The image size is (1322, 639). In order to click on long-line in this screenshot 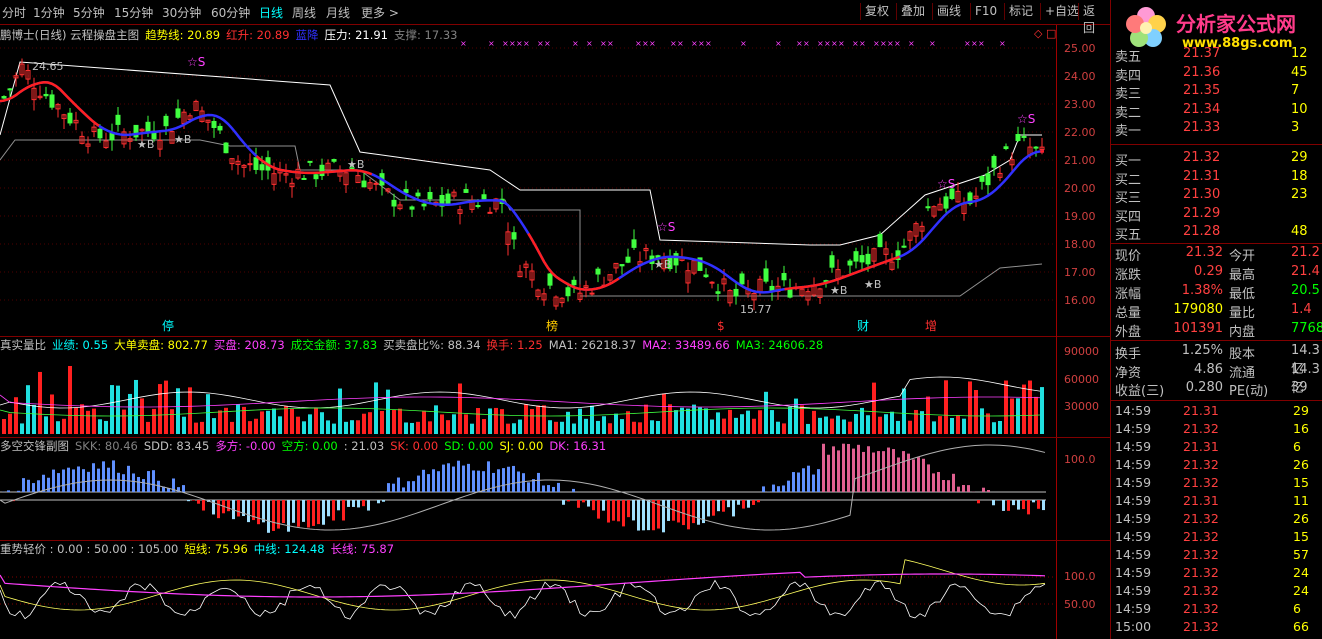, I will do `click(523, 584)`.